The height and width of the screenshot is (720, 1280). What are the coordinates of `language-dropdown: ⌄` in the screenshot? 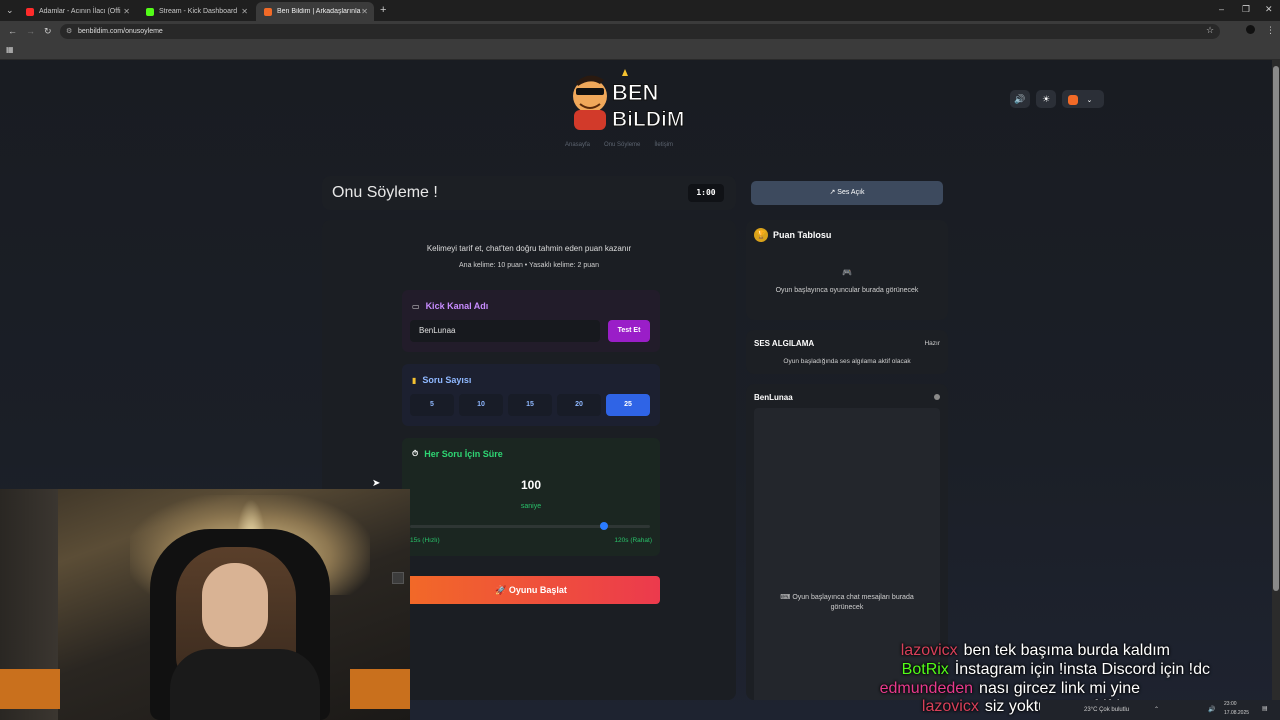 It's located at (1083, 99).